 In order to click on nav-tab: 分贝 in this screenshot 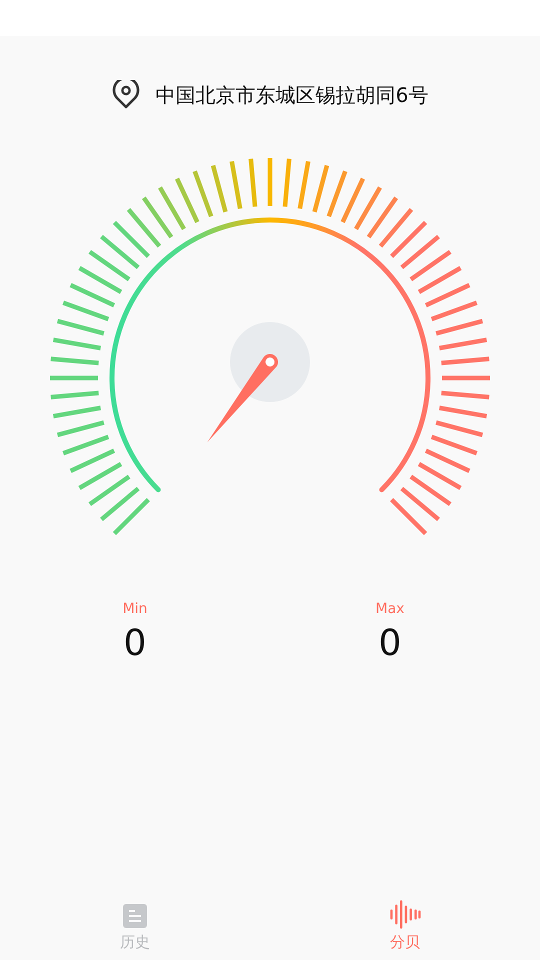, I will do `click(405, 926)`.